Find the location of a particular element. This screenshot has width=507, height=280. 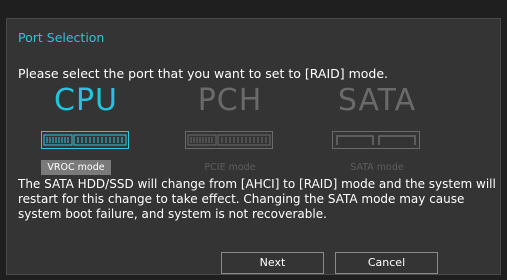

option-sata-mode: SATA mode is located at coordinates (377, 167).